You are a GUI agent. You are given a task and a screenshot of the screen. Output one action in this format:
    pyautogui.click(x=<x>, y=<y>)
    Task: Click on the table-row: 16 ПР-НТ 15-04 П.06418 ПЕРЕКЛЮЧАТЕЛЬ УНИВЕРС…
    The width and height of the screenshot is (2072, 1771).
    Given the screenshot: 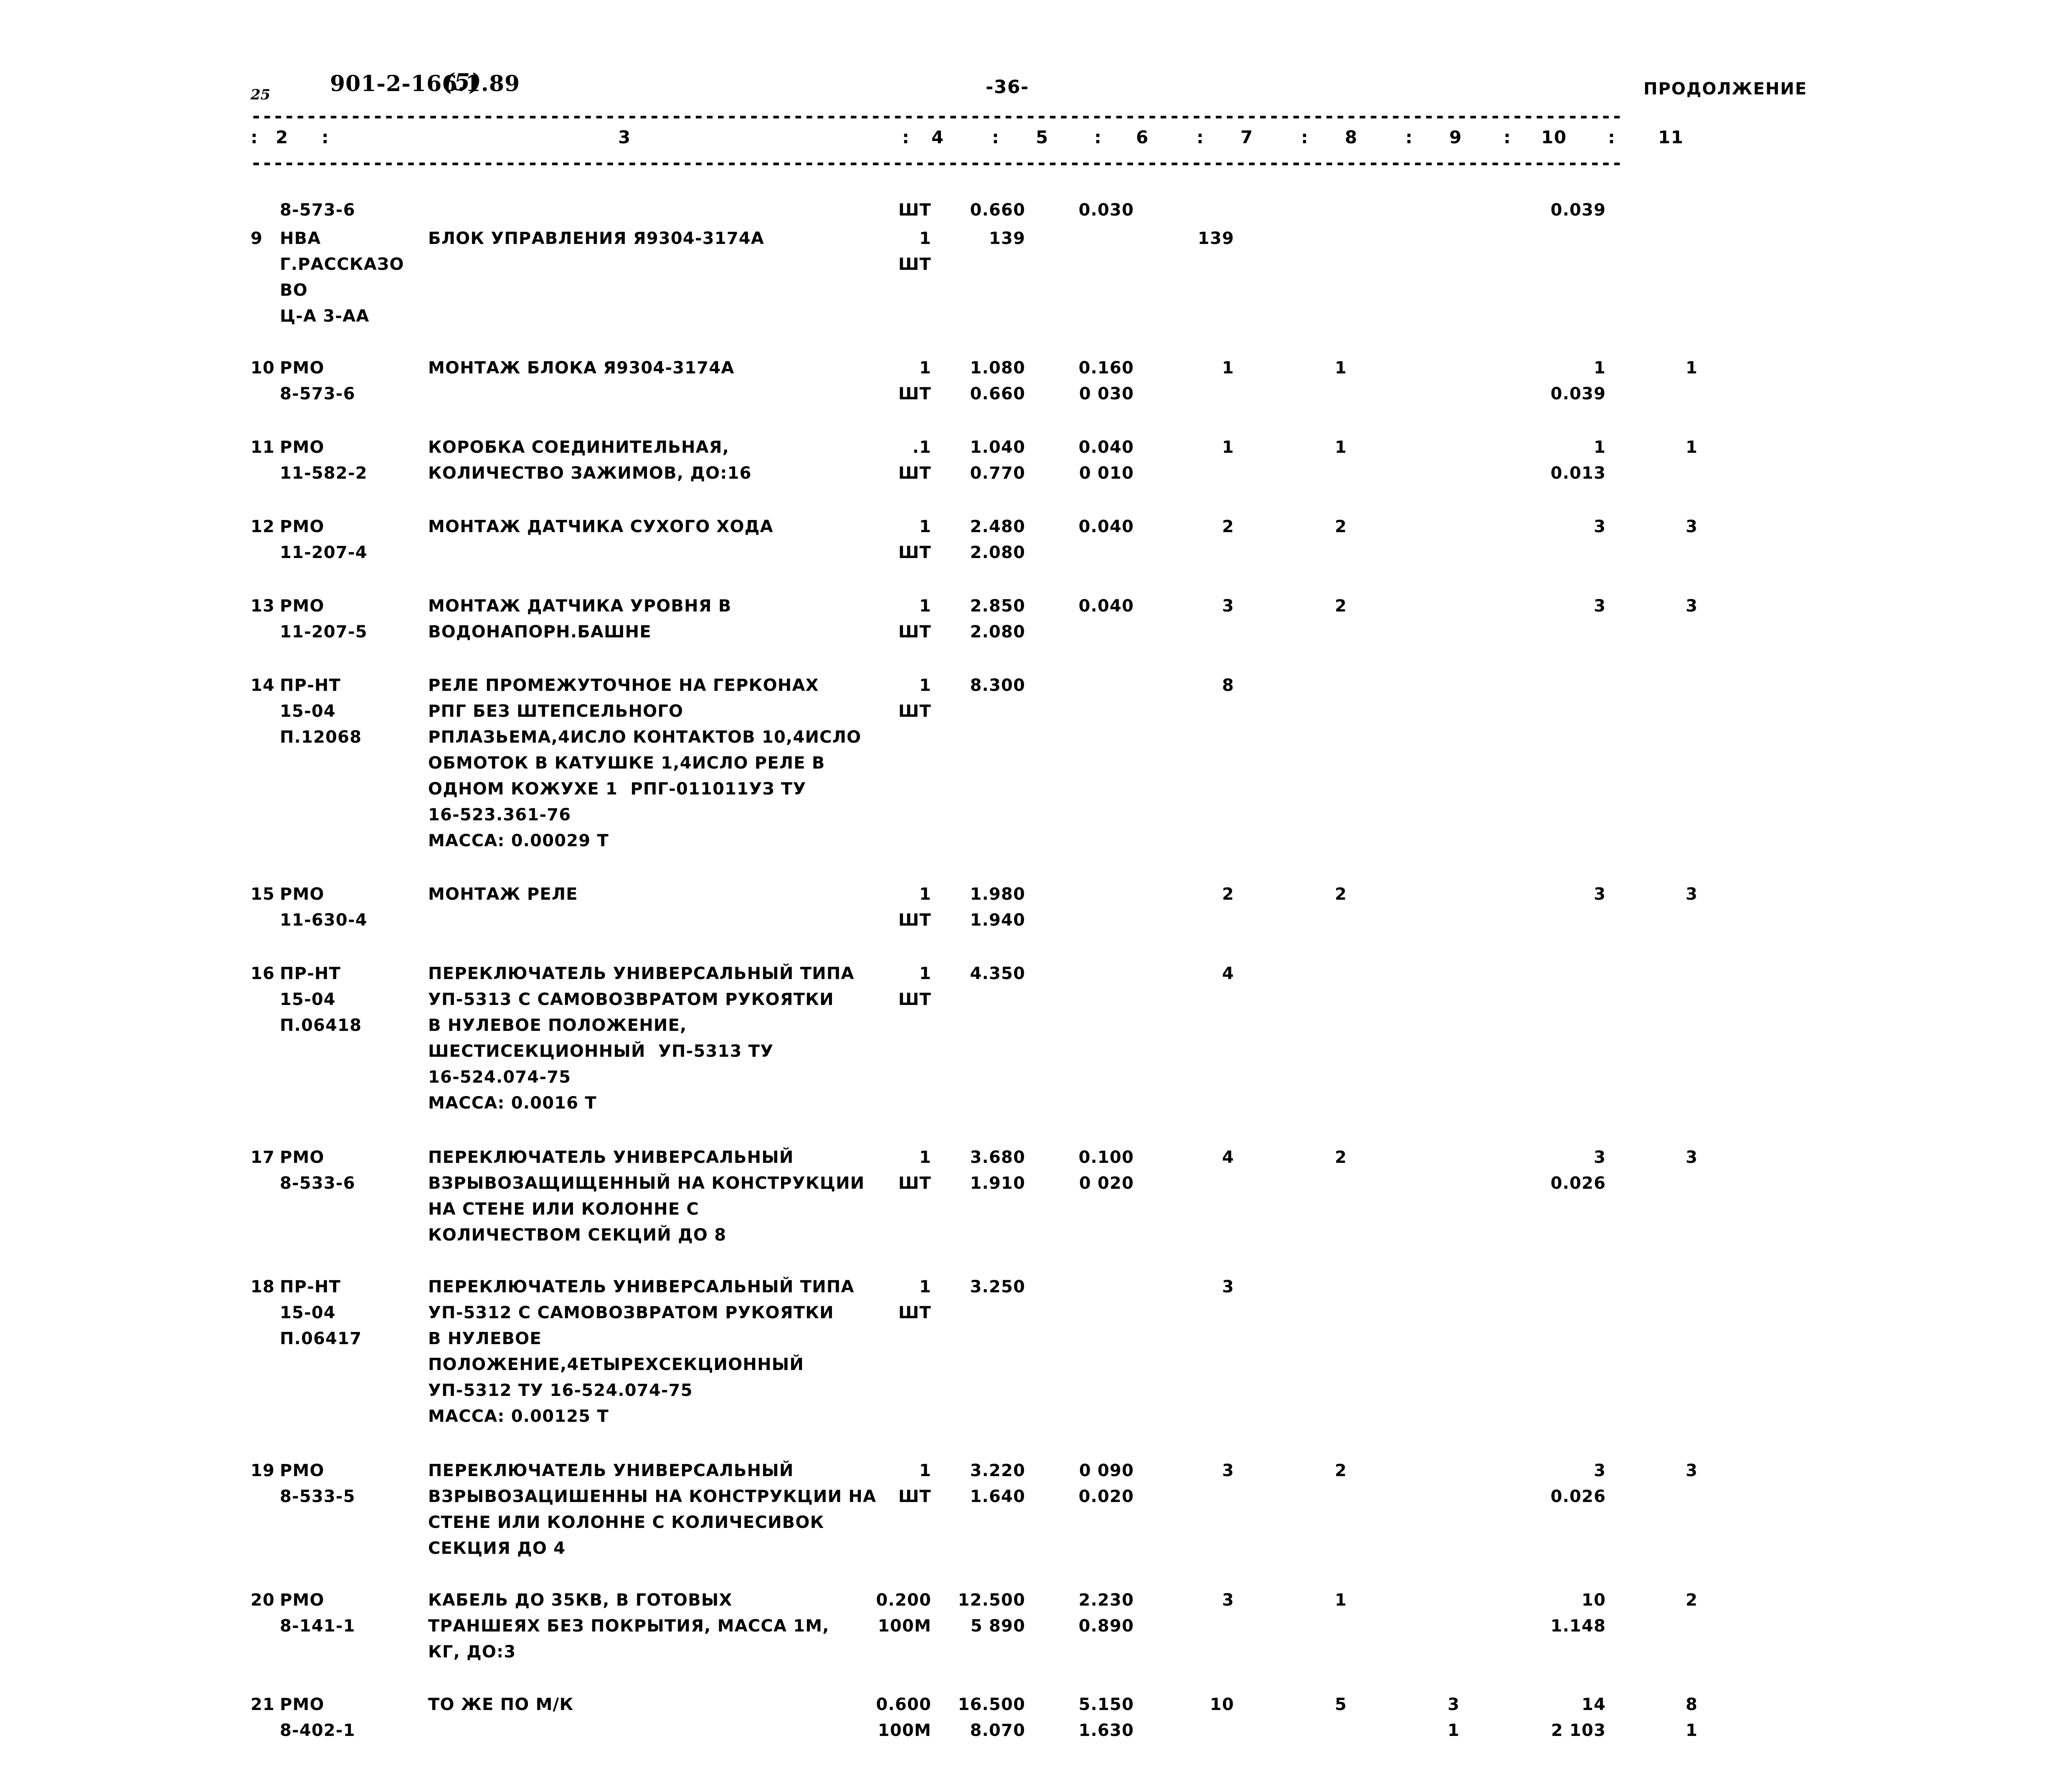 What is the action you would take?
    pyautogui.click(x=1048, y=1052)
    